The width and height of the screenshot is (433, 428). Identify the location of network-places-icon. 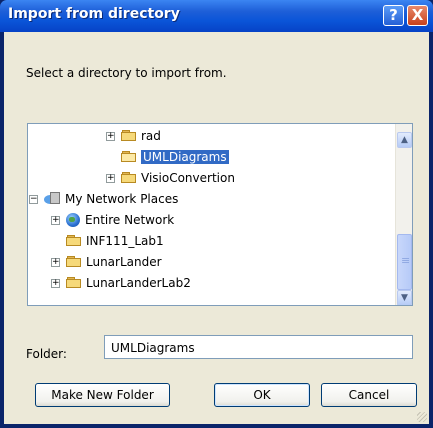
(52, 199).